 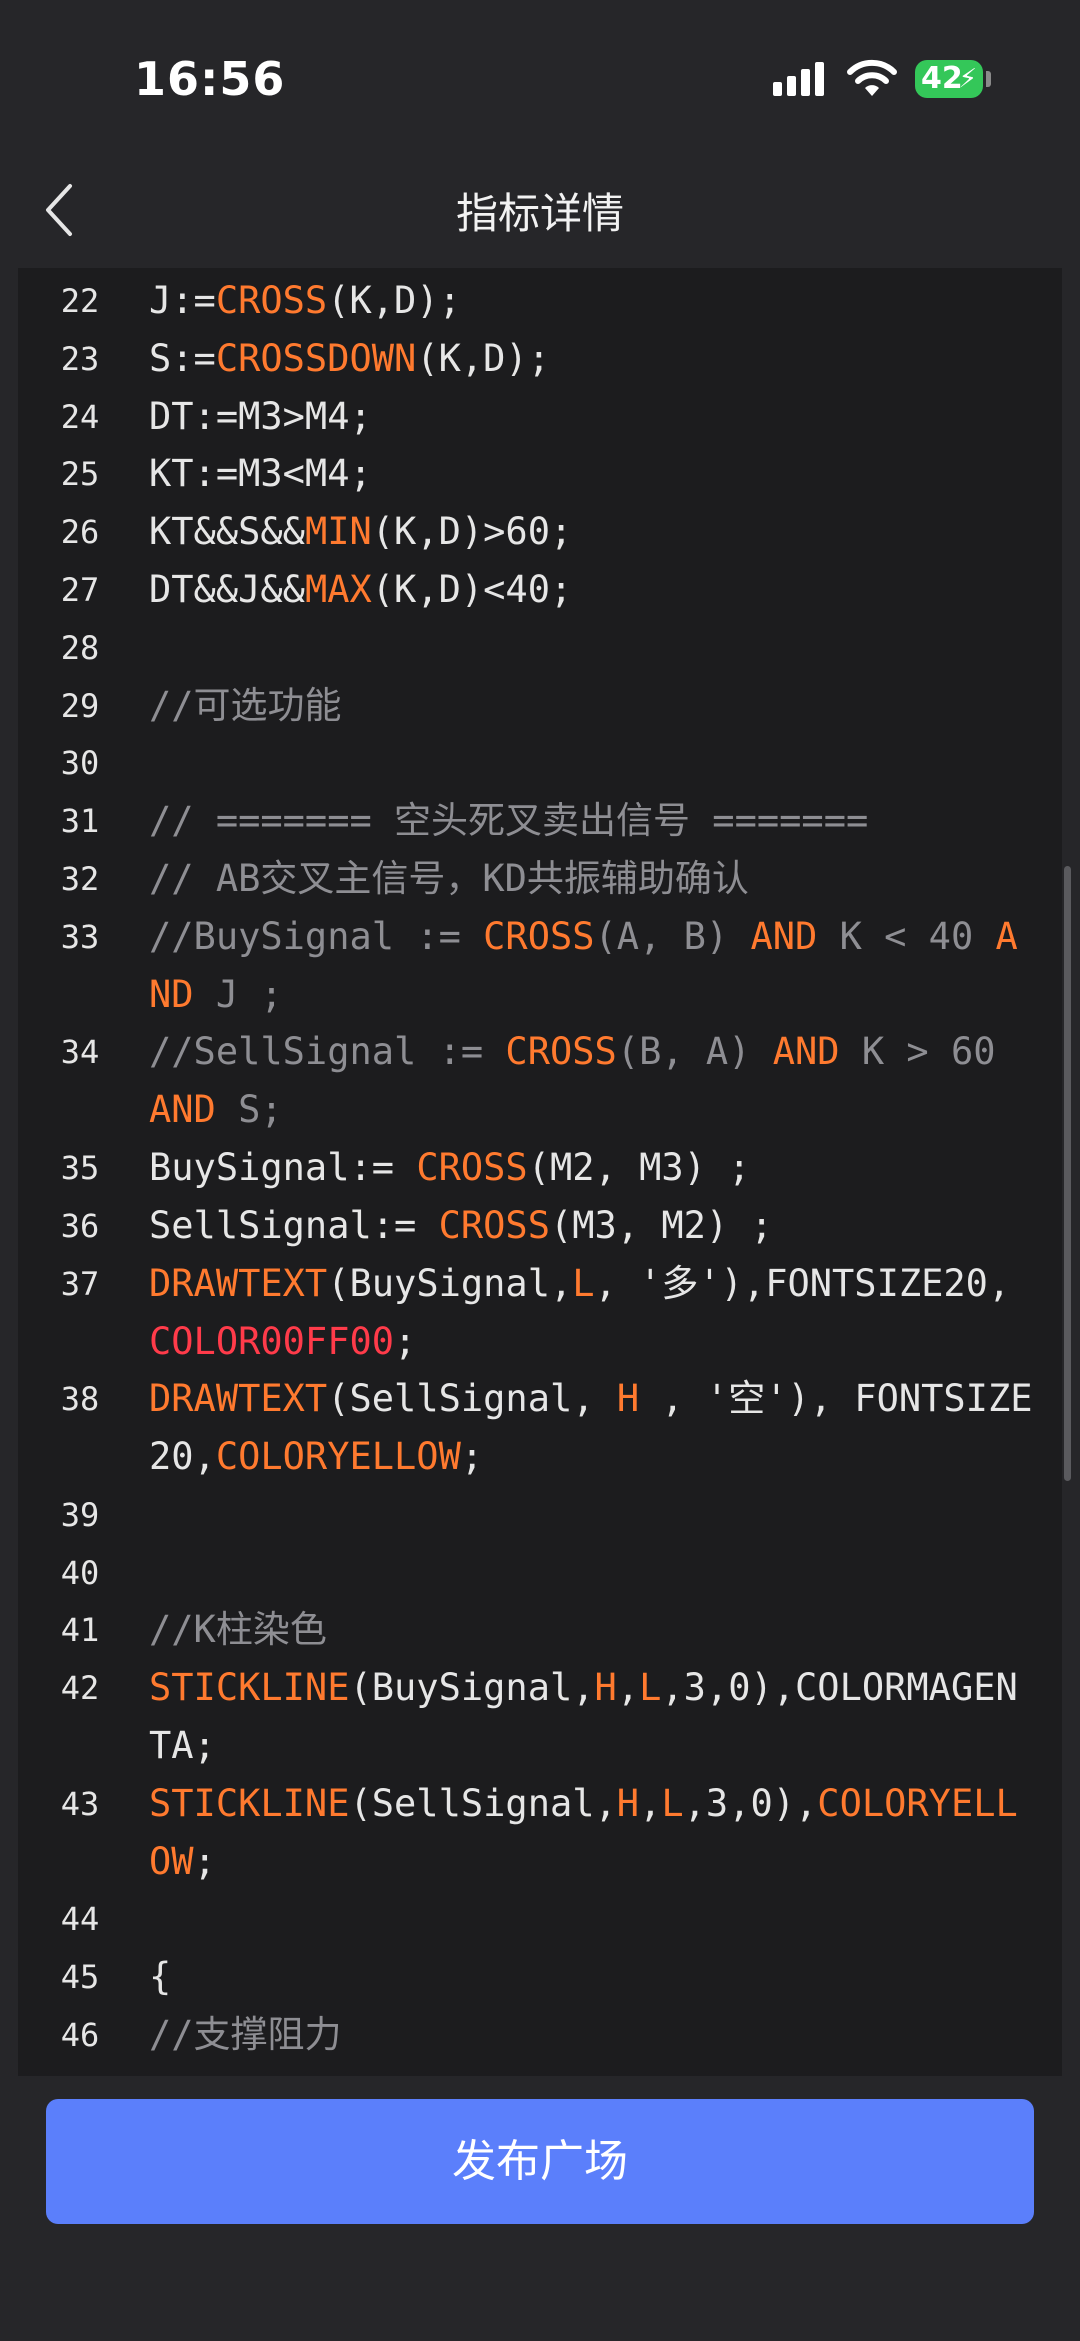 I want to click on line-number: 35, so click(x=80, y=1168).